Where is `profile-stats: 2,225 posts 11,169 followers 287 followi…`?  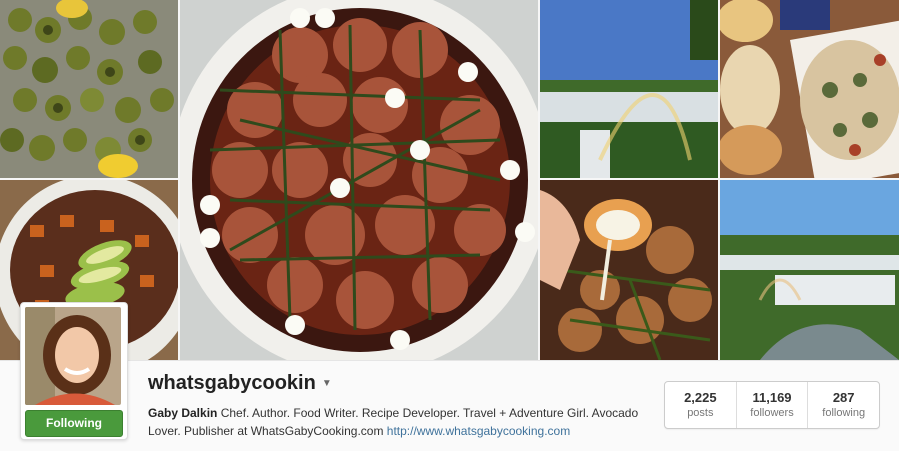
profile-stats: 2,225 posts 11,169 followers 287 followi… is located at coordinates (772, 405).